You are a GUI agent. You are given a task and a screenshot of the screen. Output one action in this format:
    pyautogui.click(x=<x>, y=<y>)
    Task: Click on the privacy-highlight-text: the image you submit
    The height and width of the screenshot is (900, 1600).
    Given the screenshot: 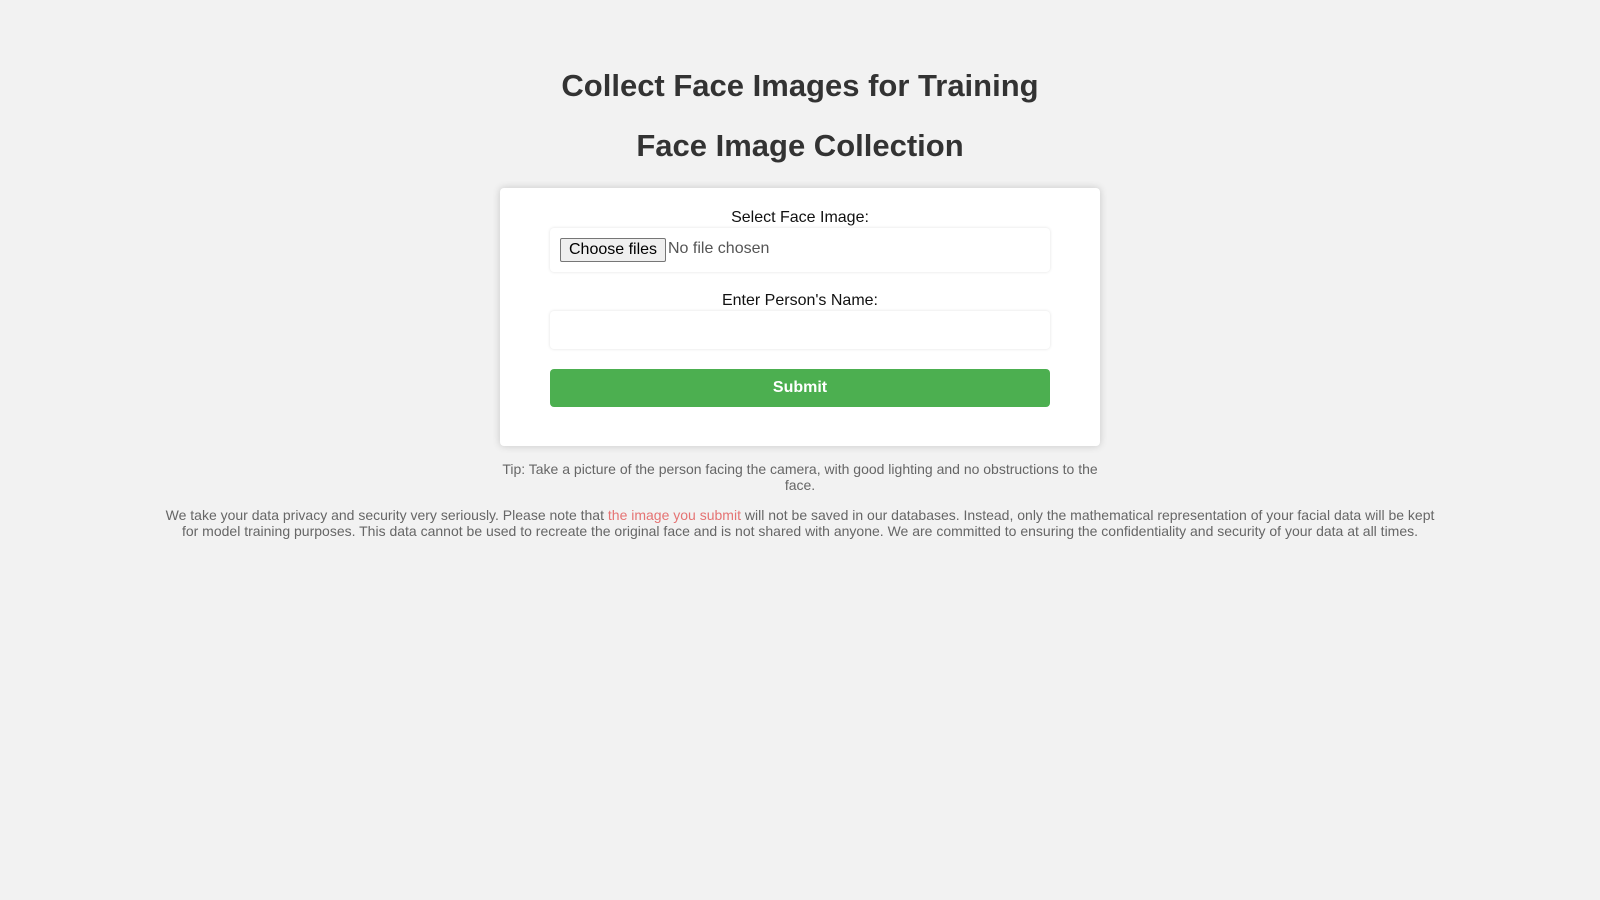 What is the action you would take?
    pyautogui.click(x=674, y=515)
    